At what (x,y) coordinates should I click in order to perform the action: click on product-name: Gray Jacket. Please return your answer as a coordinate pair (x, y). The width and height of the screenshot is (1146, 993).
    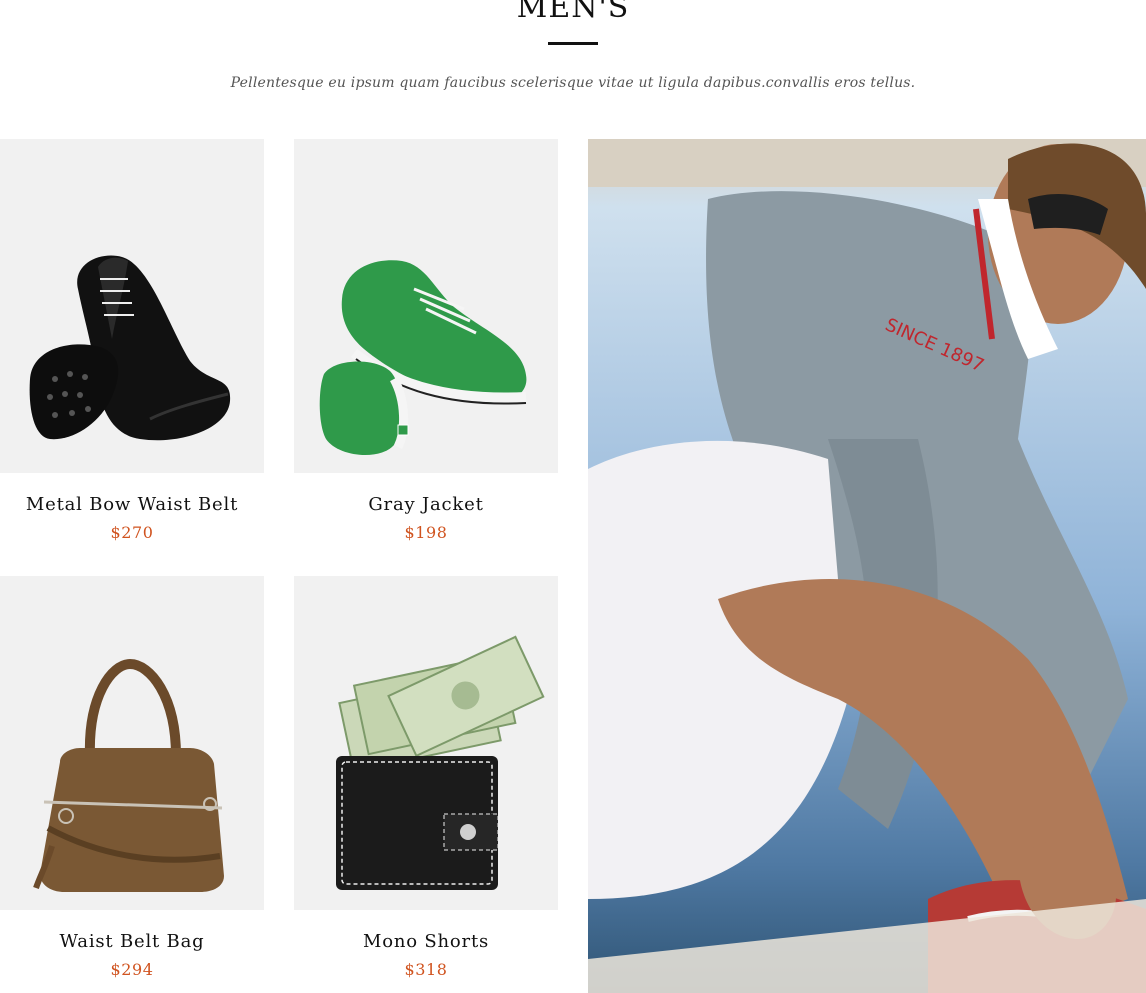
    Looking at the image, I should click on (426, 504).